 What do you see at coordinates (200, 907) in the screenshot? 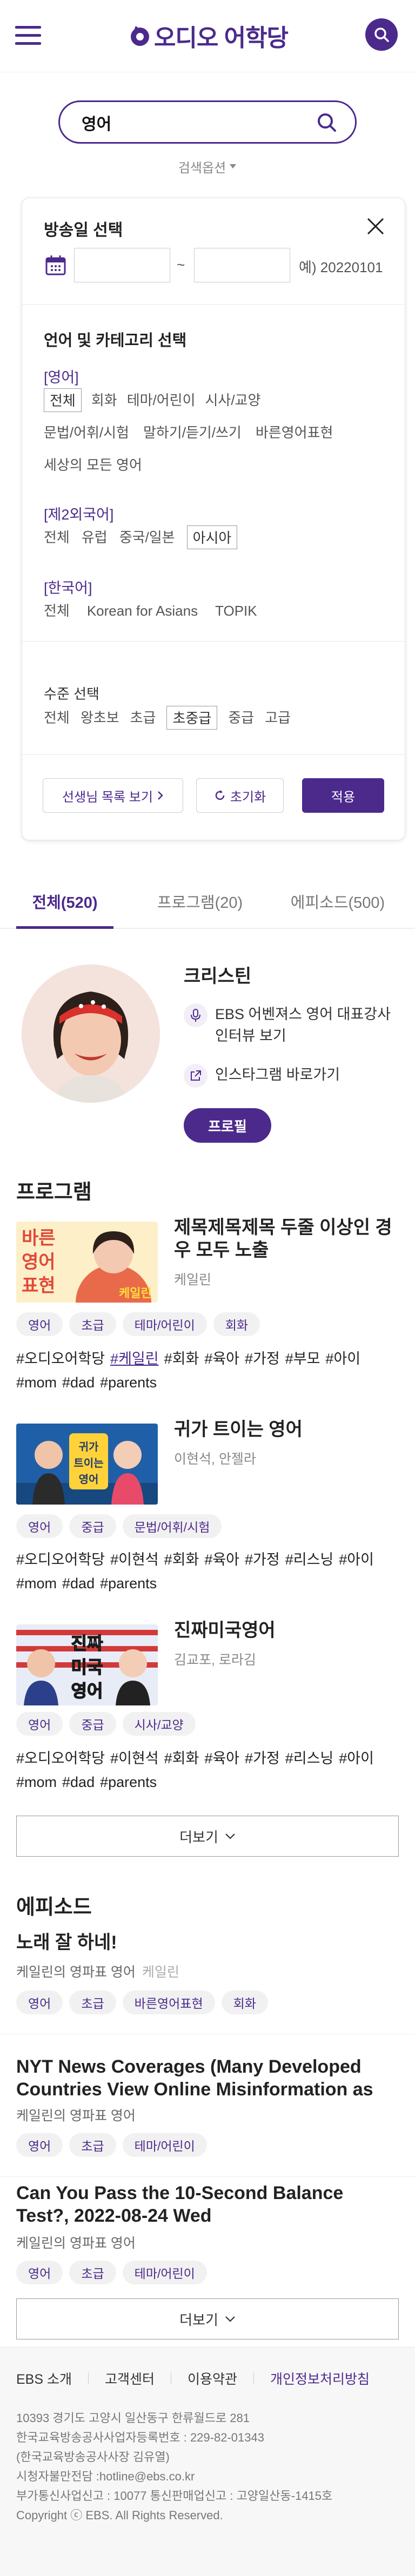
I see `tab-programs: 프로그램(20)` at bounding box center [200, 907].